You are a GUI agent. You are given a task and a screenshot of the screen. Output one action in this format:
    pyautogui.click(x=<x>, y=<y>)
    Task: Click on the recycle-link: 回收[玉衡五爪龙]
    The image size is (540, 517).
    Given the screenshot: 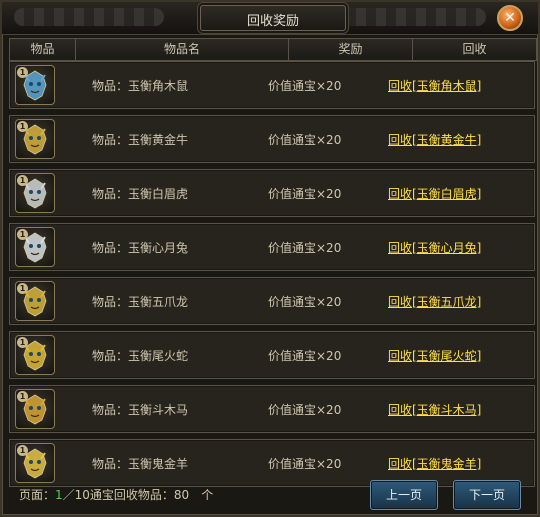 What is the action you would take?
    pyautogui.click(x=434, y=301)
    